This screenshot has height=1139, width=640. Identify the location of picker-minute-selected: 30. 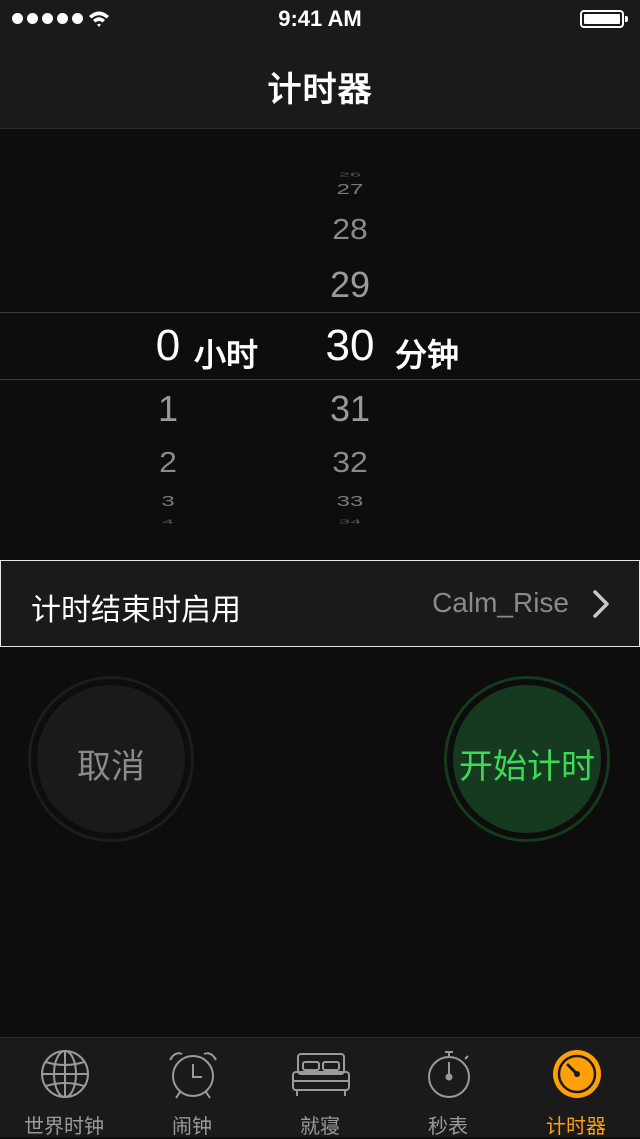
(350, 346).